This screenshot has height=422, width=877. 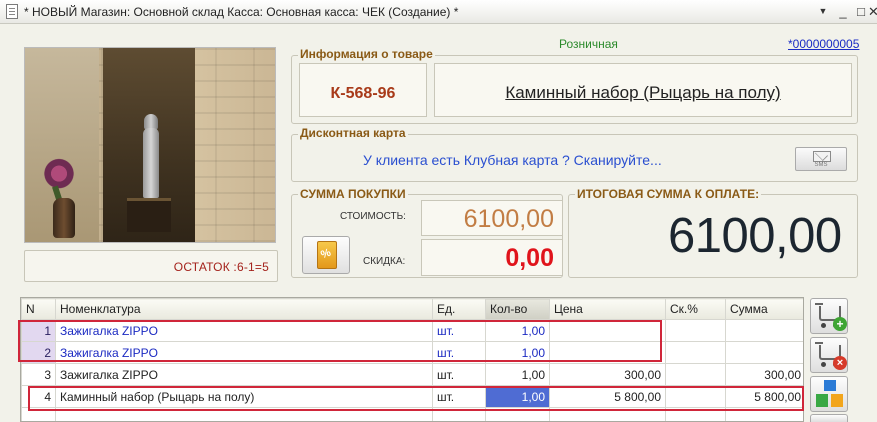 What do you see at coordinates (373, 216) in the screenshot?
I see `cost-label: СТОИМОСТЬ:` at bounding box center [373, 216].